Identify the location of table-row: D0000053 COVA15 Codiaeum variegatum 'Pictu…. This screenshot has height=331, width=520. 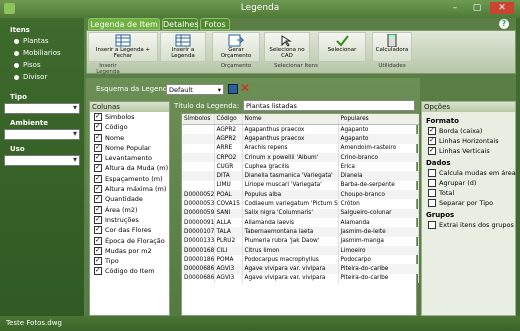
(300, 204).